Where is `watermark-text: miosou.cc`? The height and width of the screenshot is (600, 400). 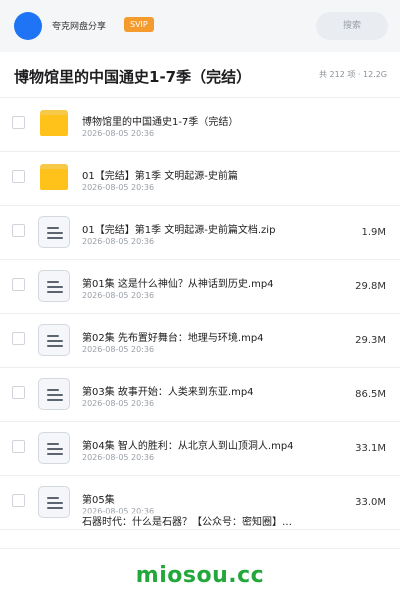 watermark-text: miosou.cc is located at coordinates (200, 575).